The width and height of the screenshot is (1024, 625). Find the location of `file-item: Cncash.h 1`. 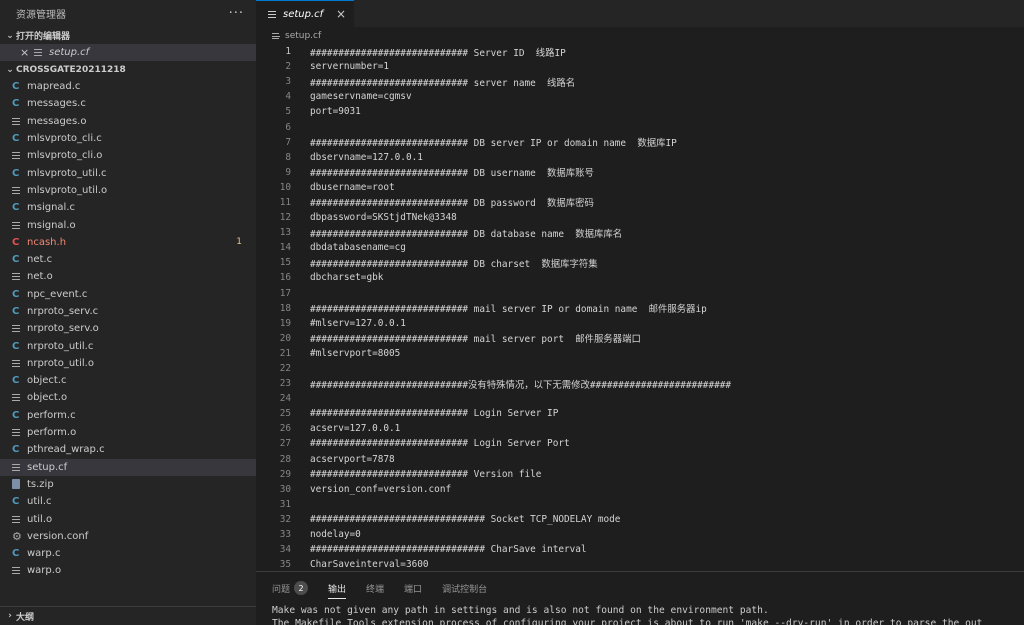

file-item: Cncash.h 1 is located at coordinates (128, 242).